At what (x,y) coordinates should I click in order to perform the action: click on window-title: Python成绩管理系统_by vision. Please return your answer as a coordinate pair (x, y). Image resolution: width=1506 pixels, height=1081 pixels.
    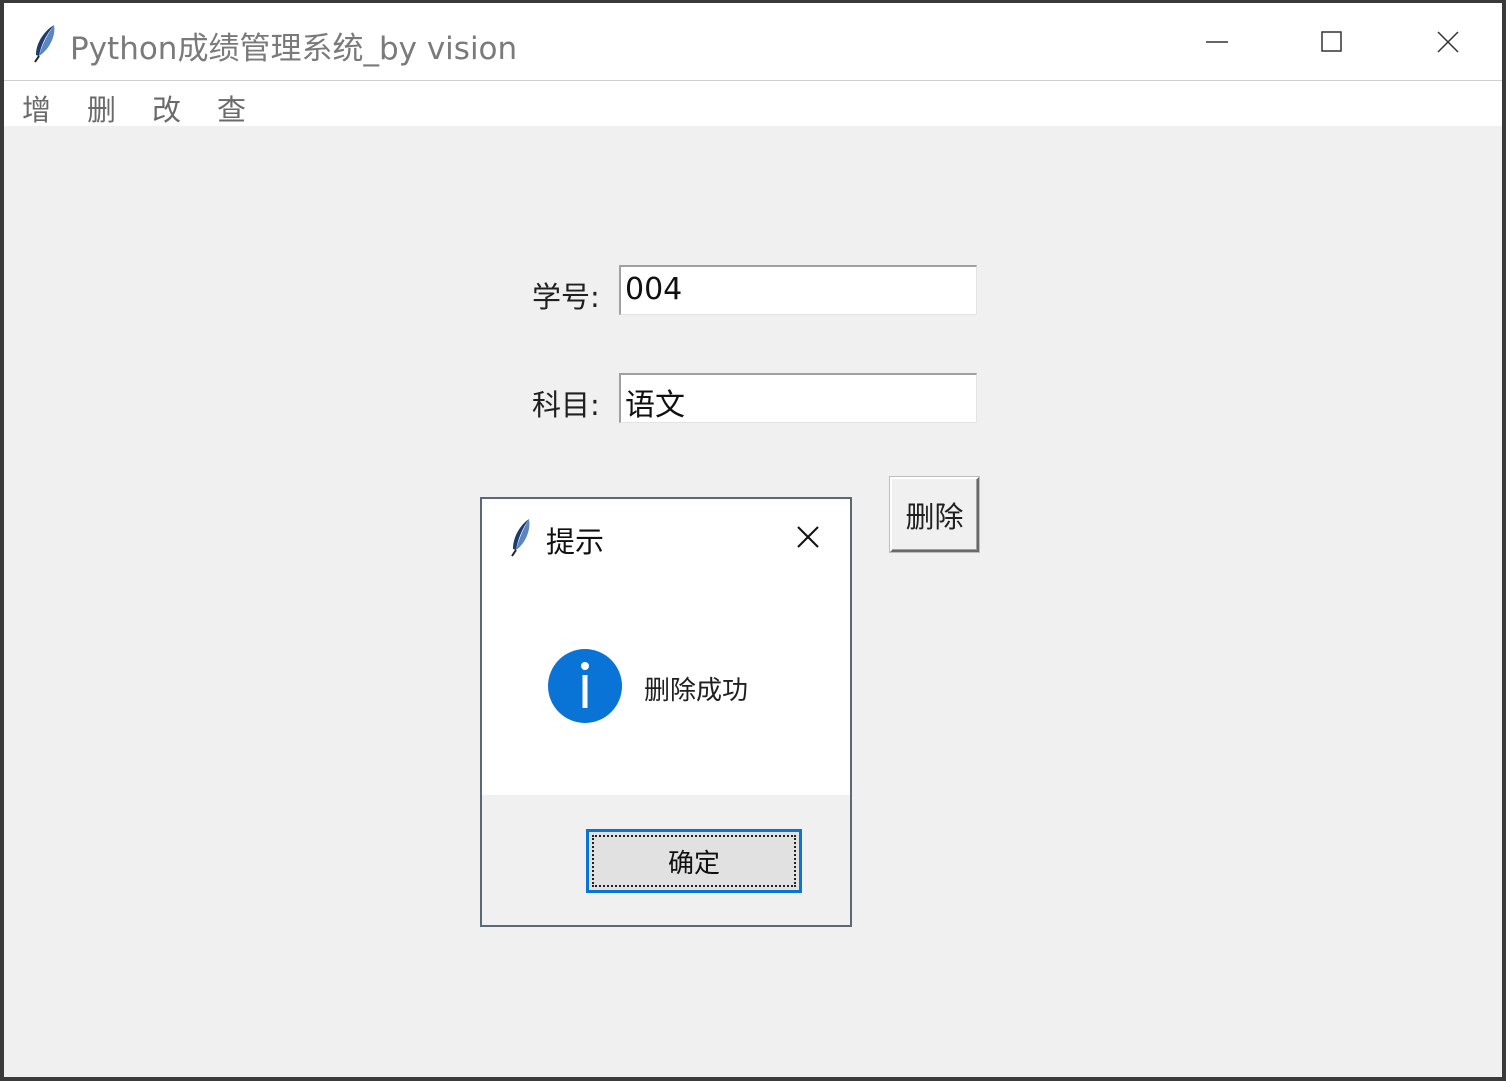
    Looking at the image, I should click on (294, 49).